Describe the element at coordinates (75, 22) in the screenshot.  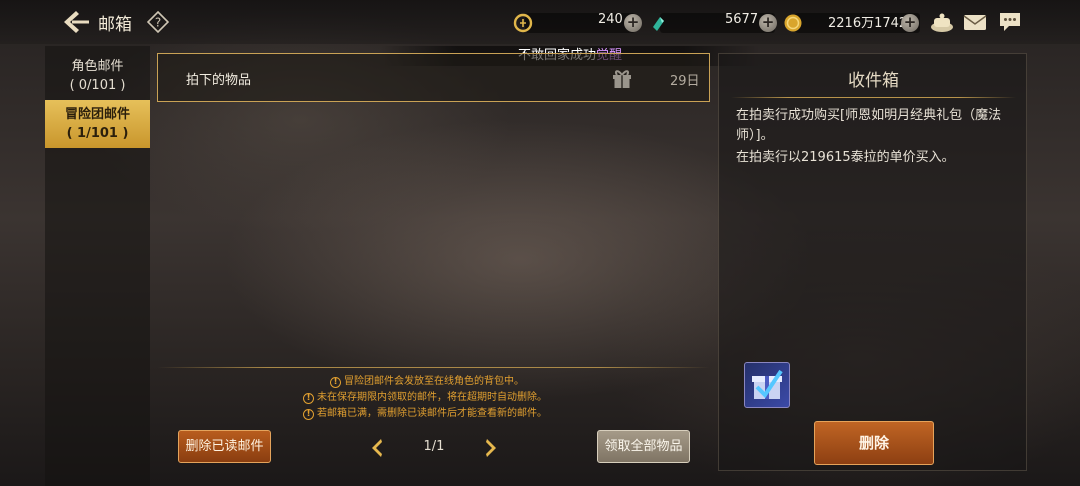
I see `back-arrow-icon` at that location.